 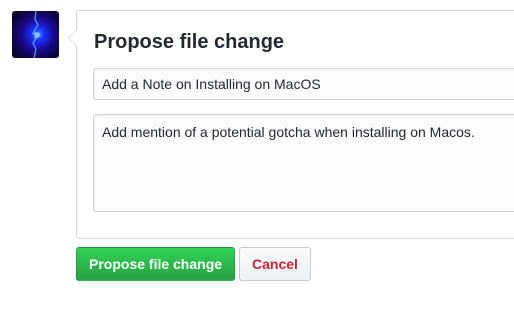 I want to click on propose-file-change-button: Propose file change, so click(x=155, y=264).